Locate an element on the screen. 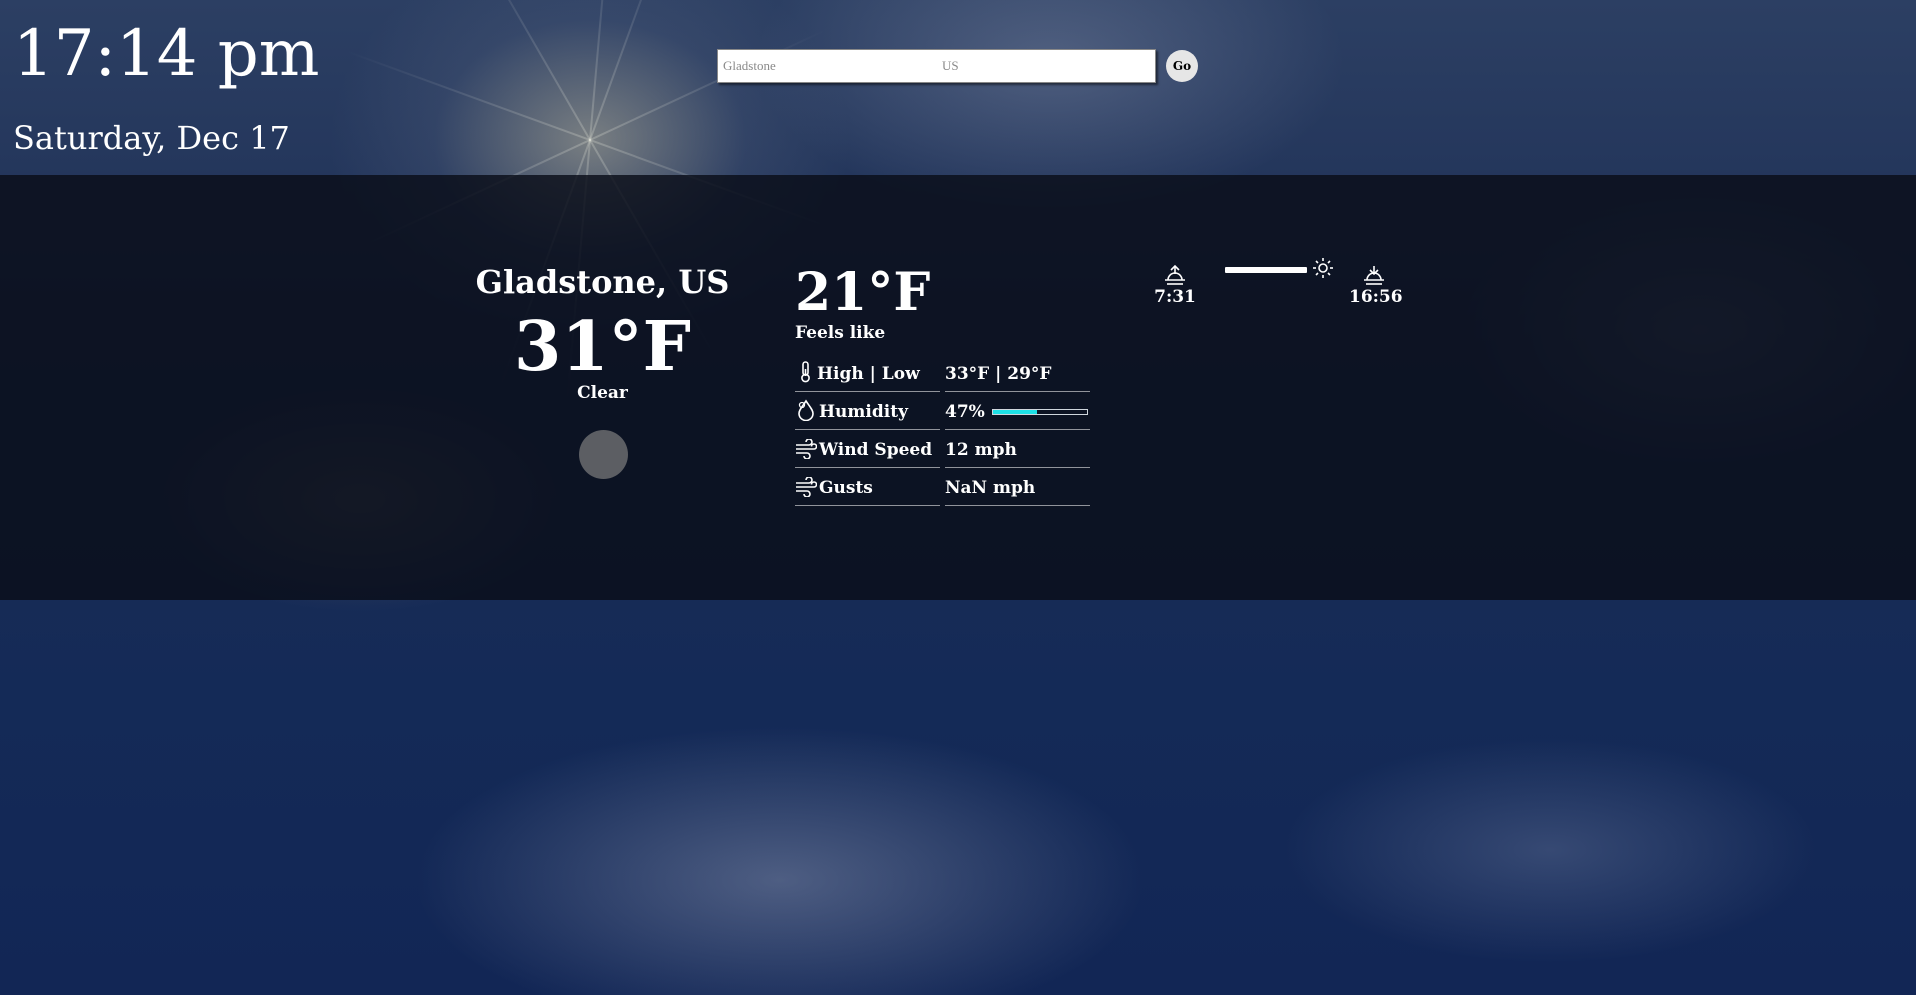  city-input is located at coordinates (828, 66).